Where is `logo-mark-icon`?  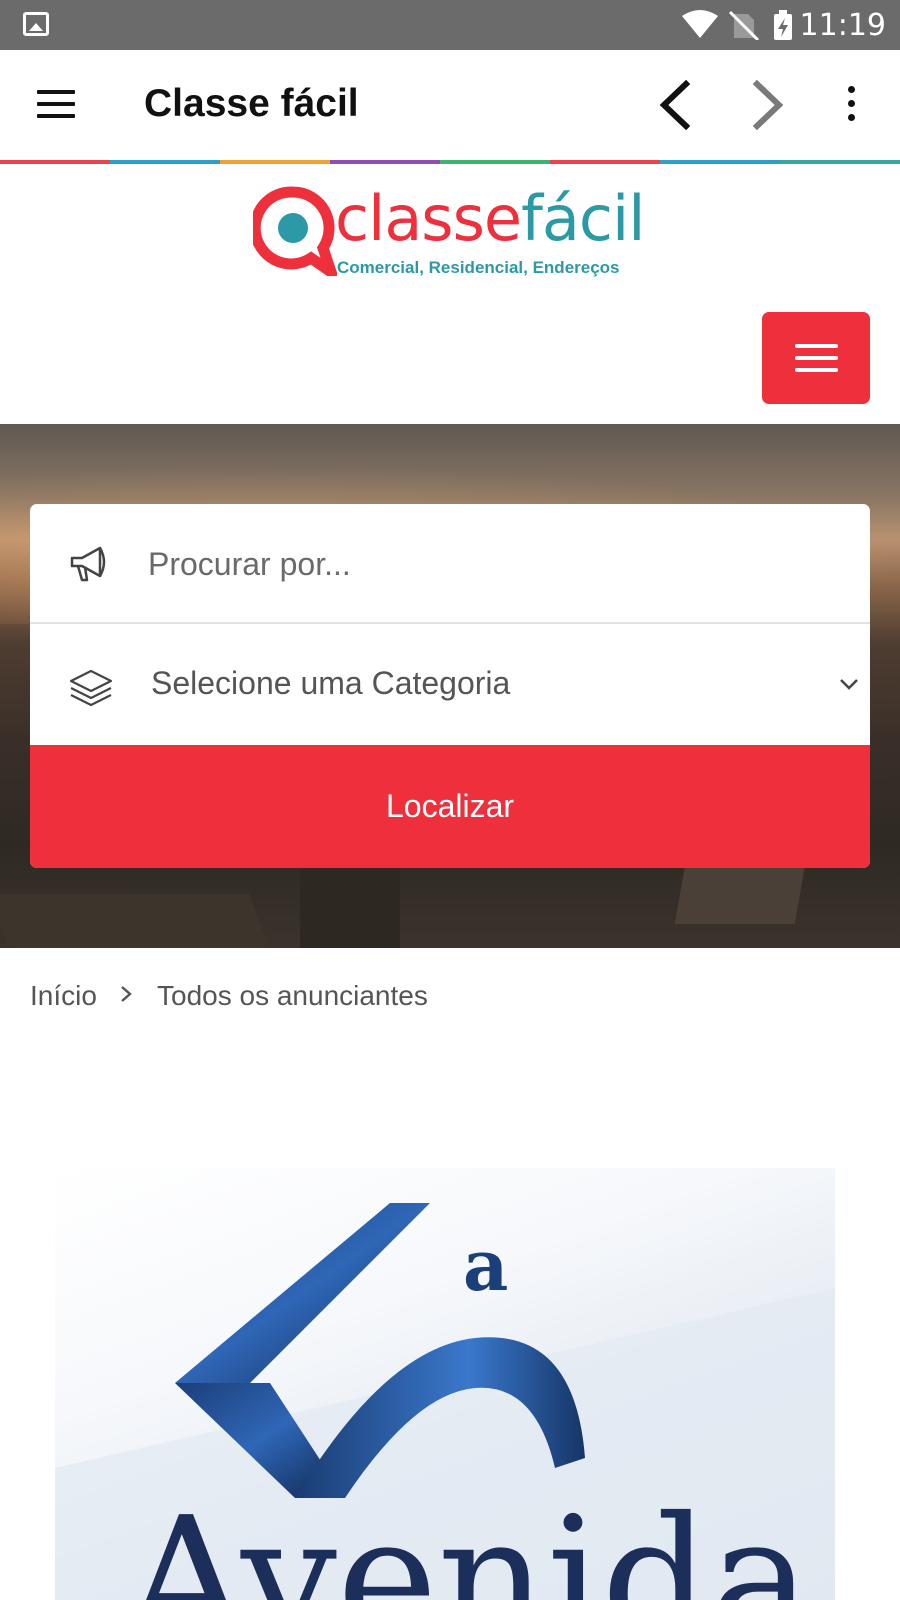 logo-mark-icon is located at coordinates (295, 231).